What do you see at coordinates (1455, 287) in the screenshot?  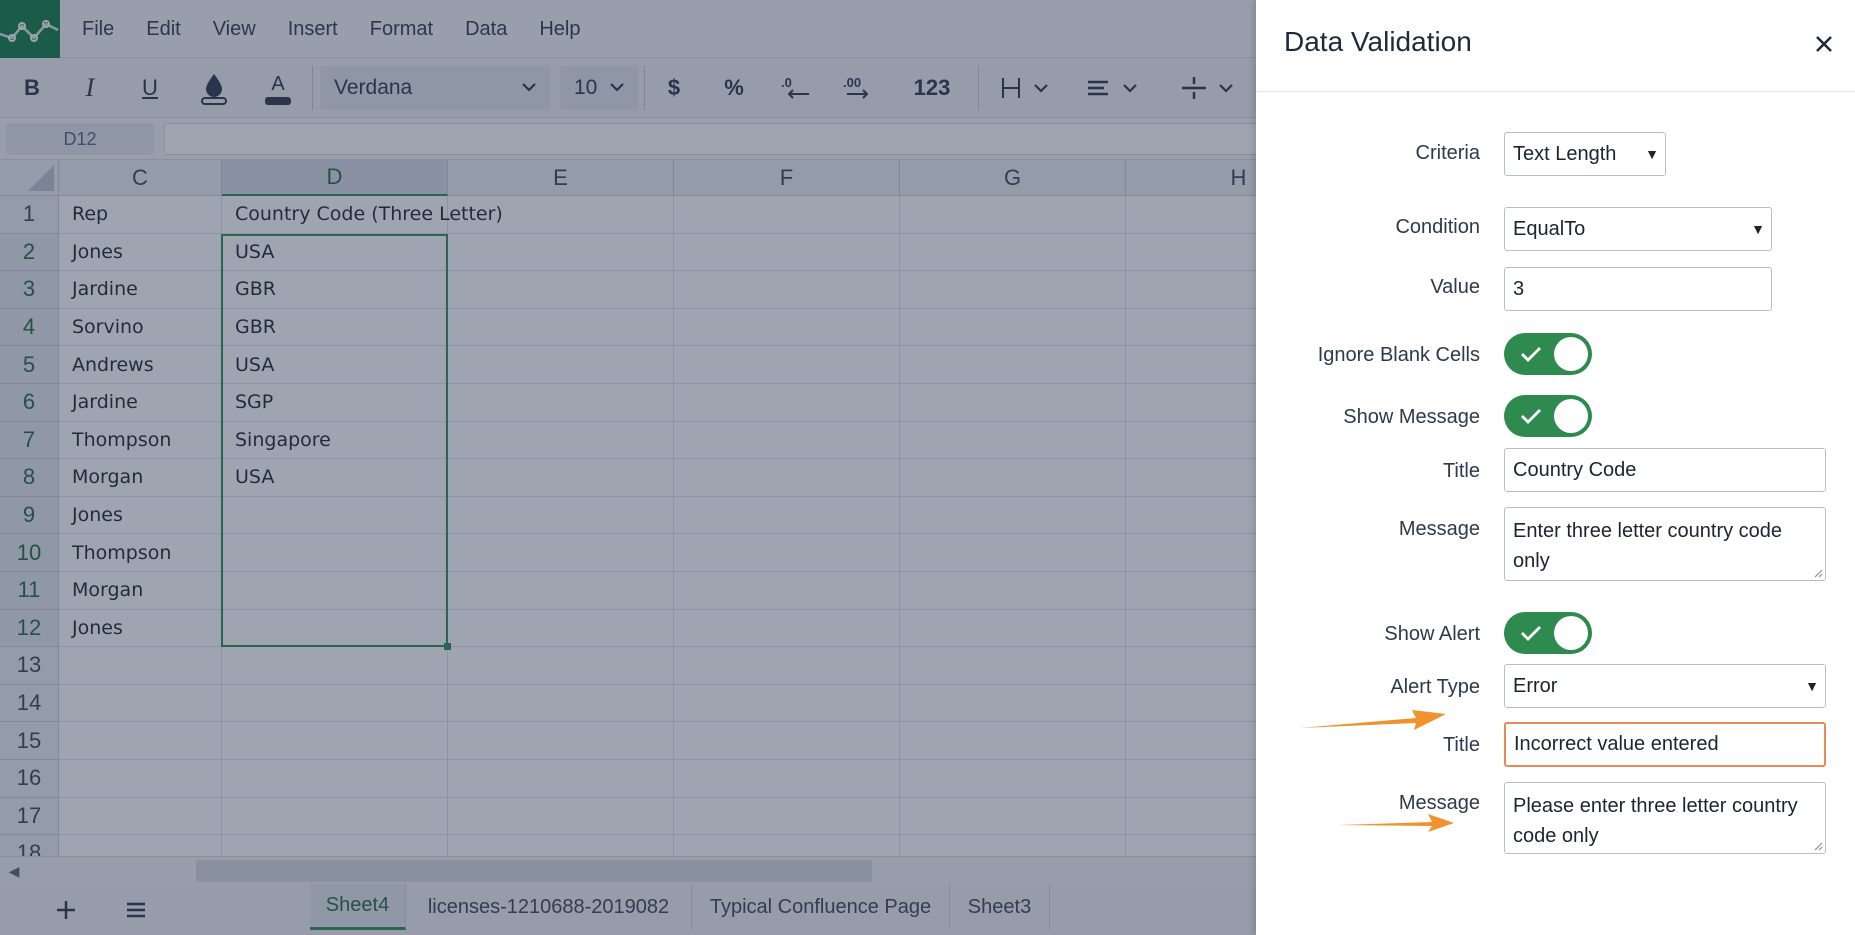 I see `value-label: Value` at bounding box center [1455, 287].